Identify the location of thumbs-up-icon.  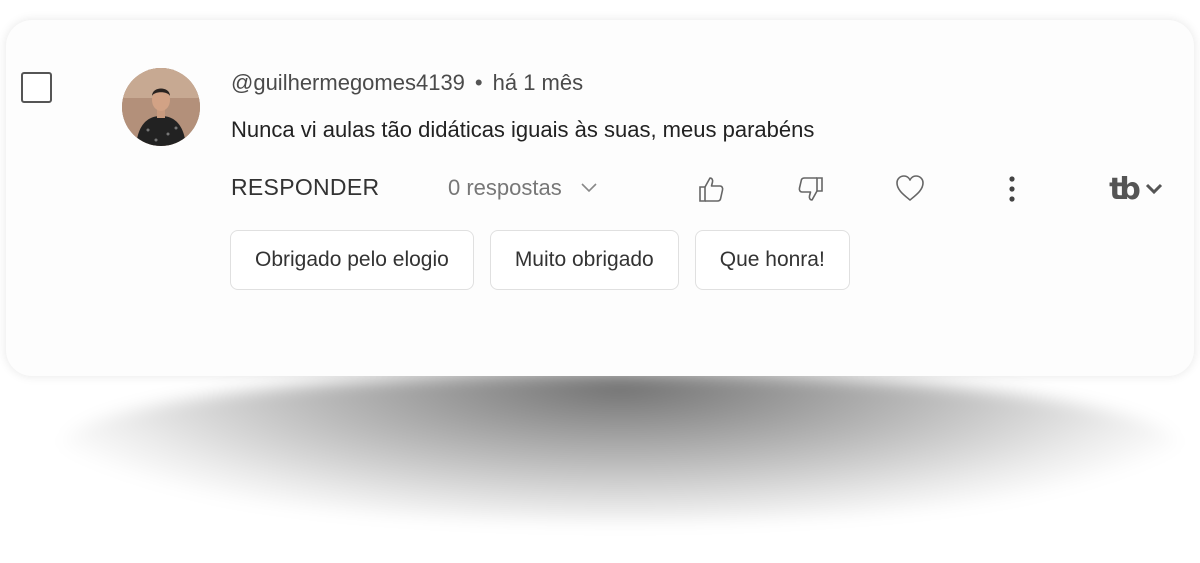
(711, 189).